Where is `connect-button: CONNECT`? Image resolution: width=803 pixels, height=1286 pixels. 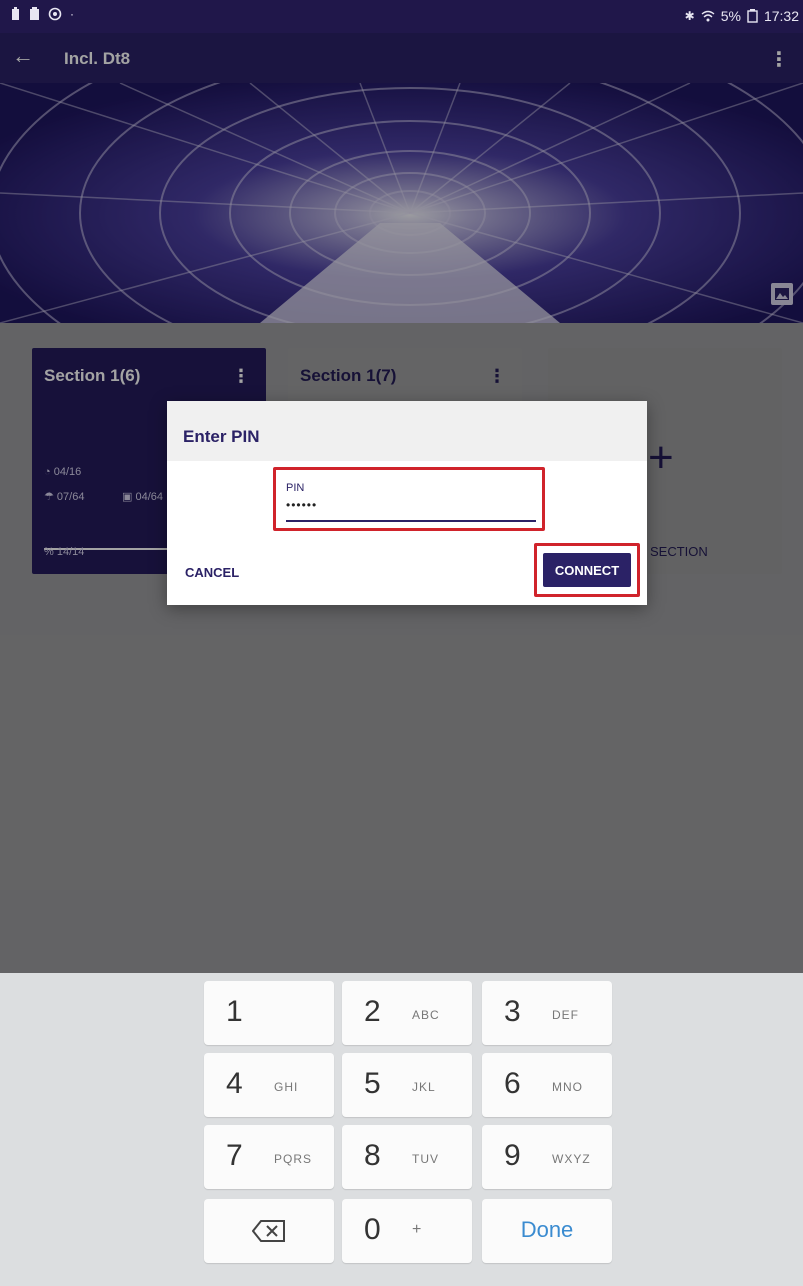
connect-button: CONNECT is located at coordinates (587, 570).